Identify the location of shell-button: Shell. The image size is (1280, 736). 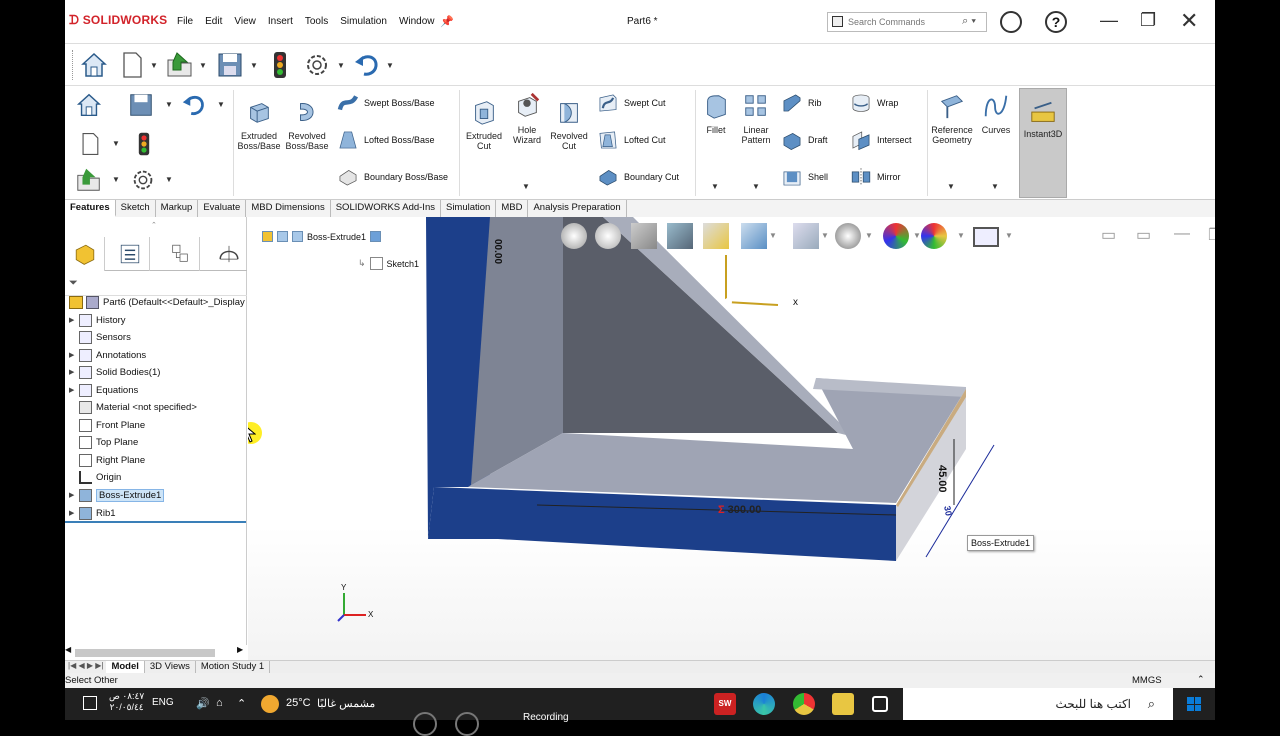
(804, 177).